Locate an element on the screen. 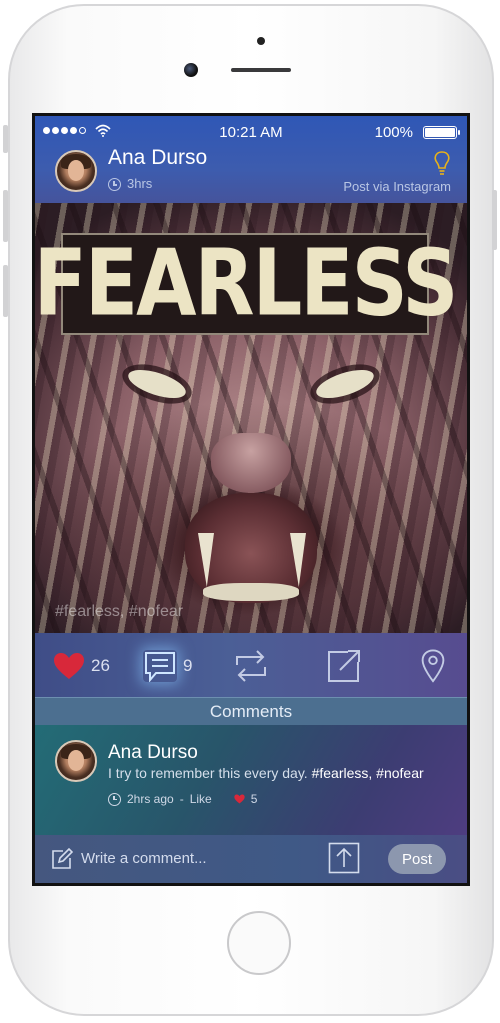 The image size is (500, 1023). commenter-avatar is located at coordinates (76, 761).